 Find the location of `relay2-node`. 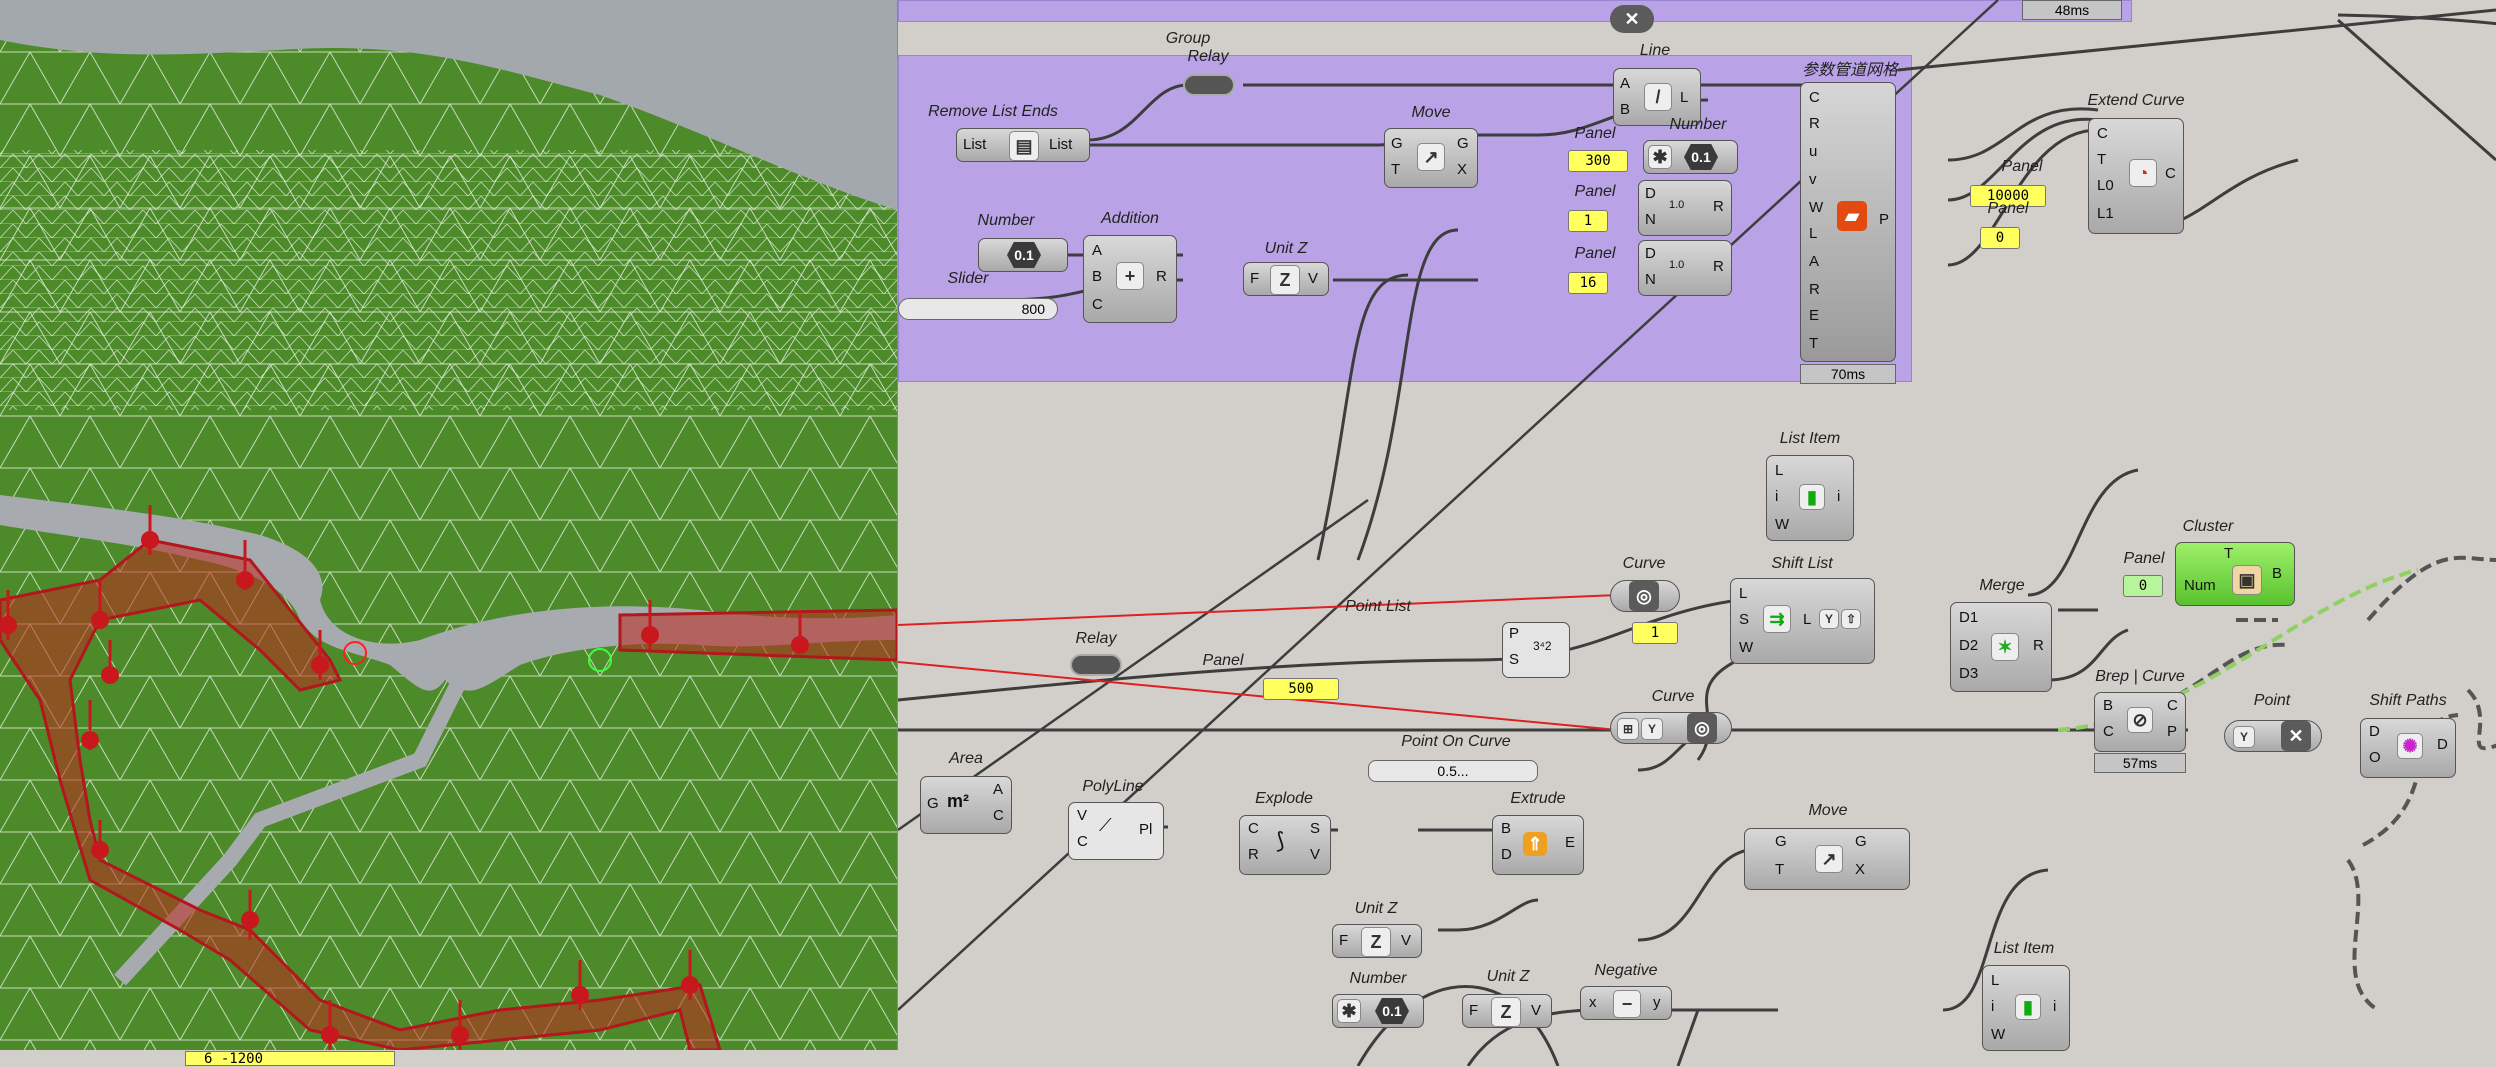

relay2-node is located at coordinates (1096, 665).